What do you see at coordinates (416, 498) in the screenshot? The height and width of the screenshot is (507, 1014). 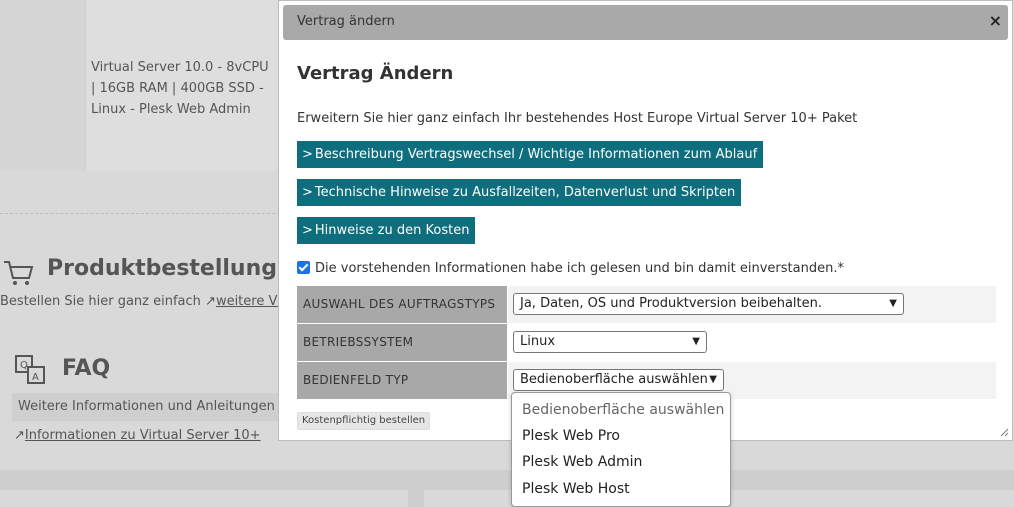 I see `background-footer-divider` at bounding box center [416, 498].